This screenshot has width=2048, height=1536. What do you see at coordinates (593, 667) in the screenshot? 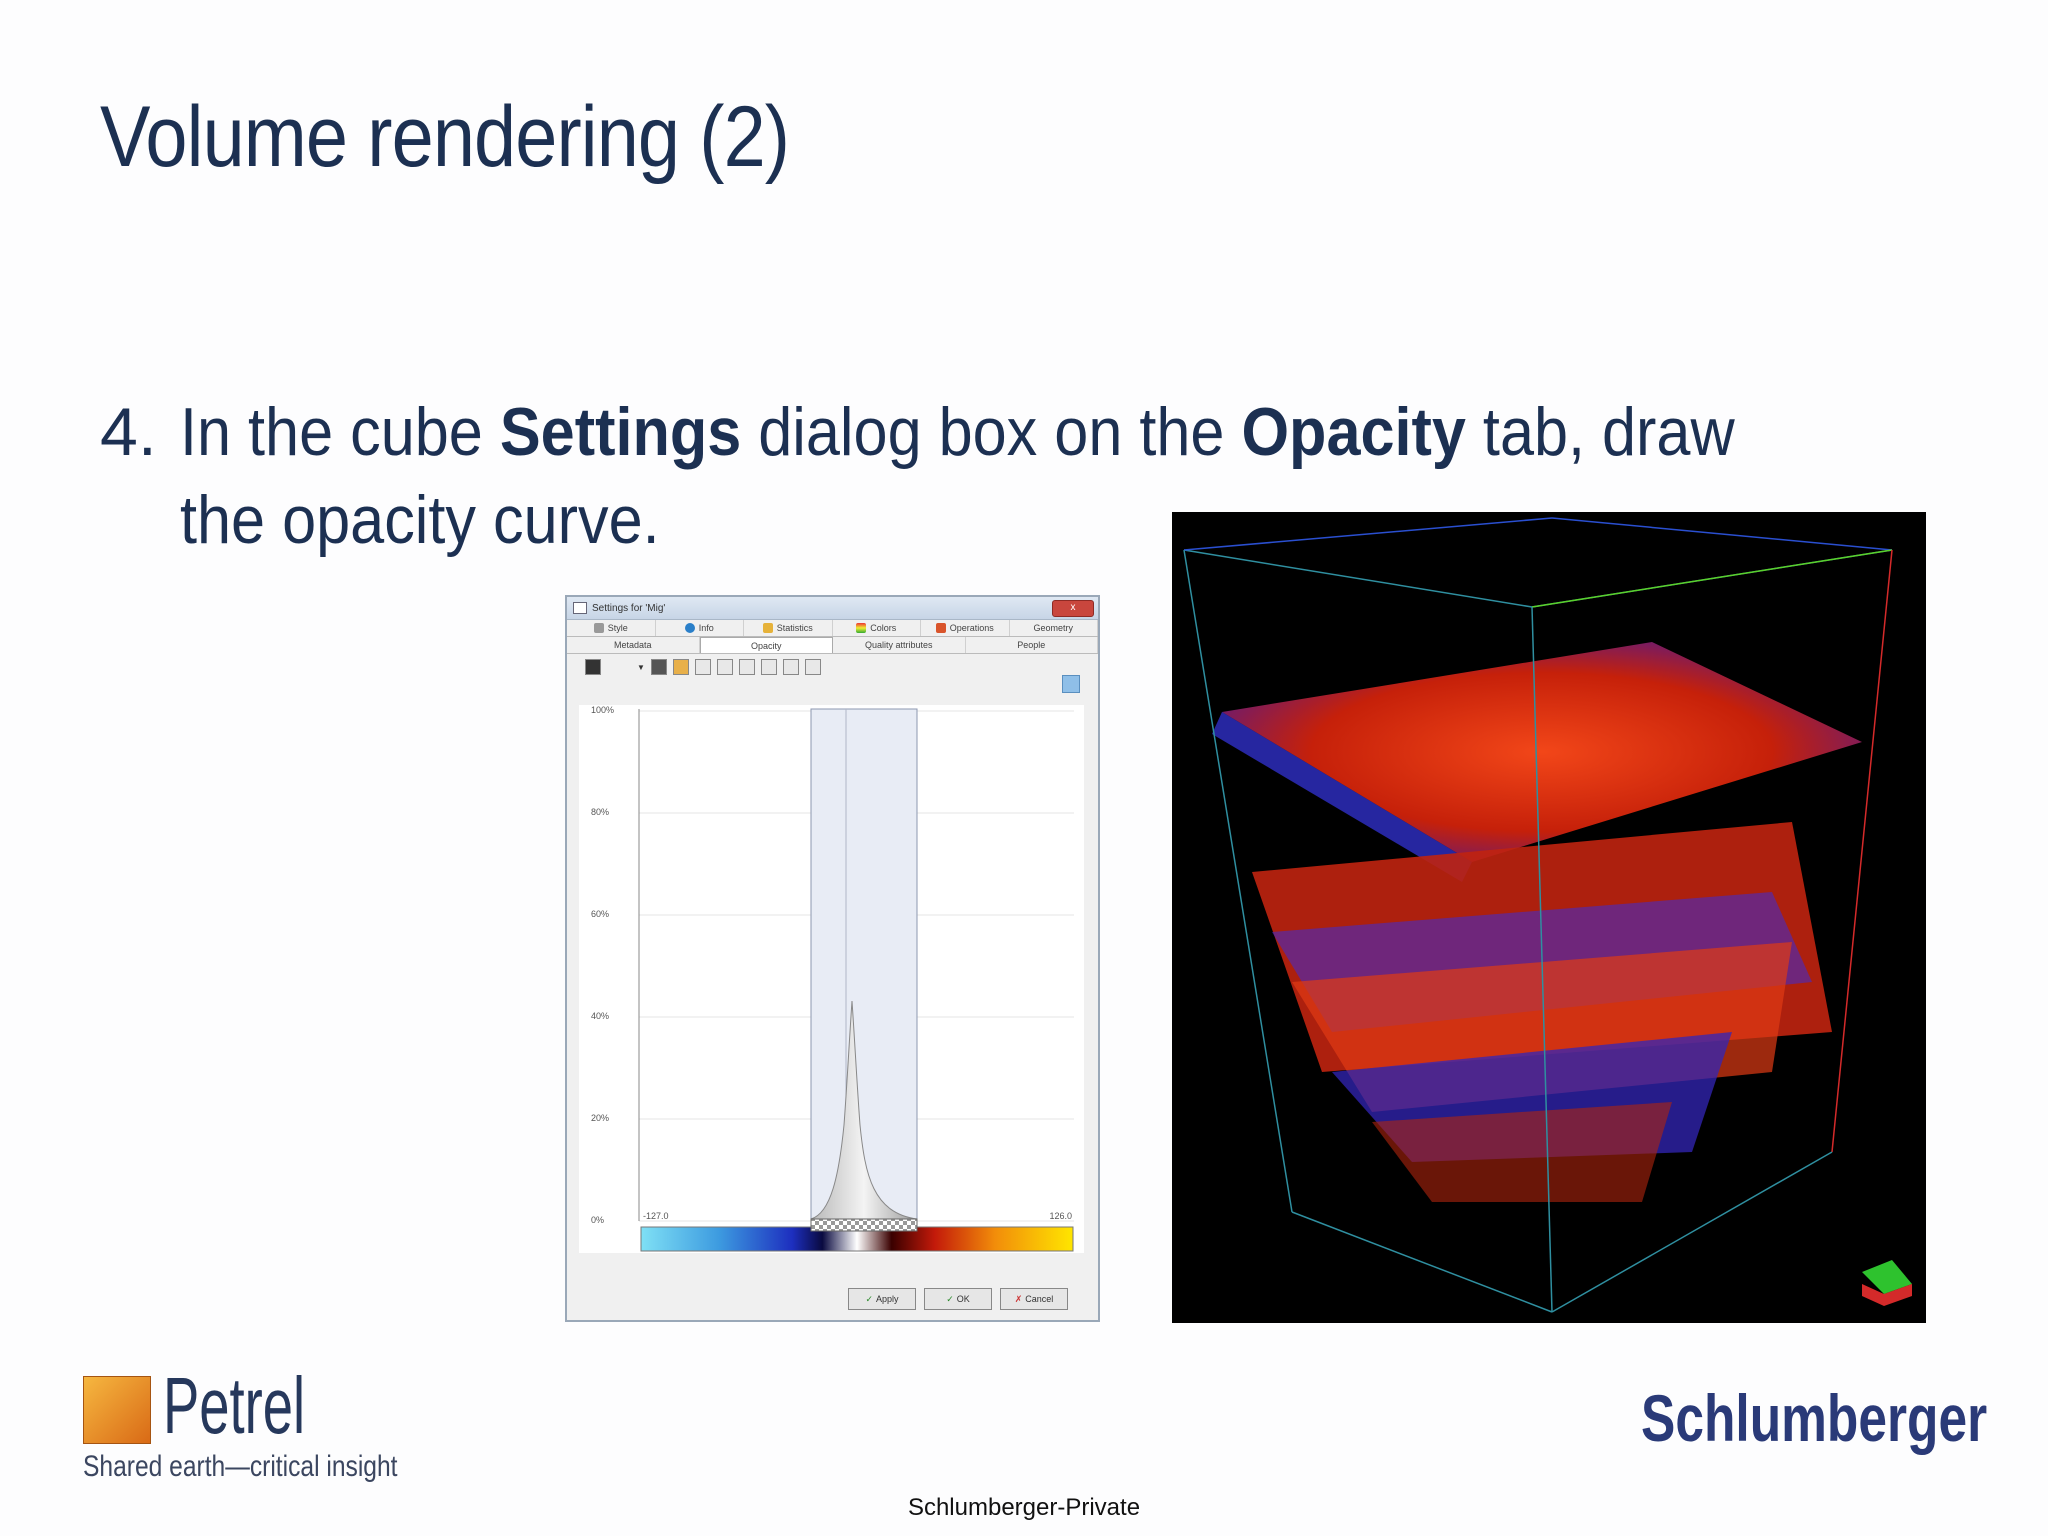
I see `colortable-icon` at bounding box center [593, 667].